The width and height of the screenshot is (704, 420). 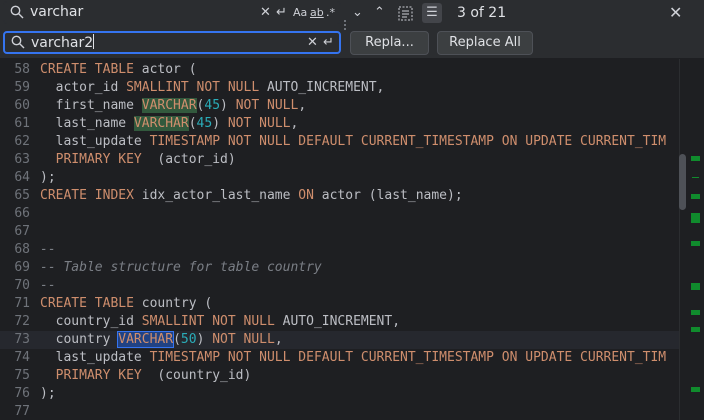 I want to click on code-text: last_name VARCHAR(45) NOT NULL,, so click(x=169, y=124).